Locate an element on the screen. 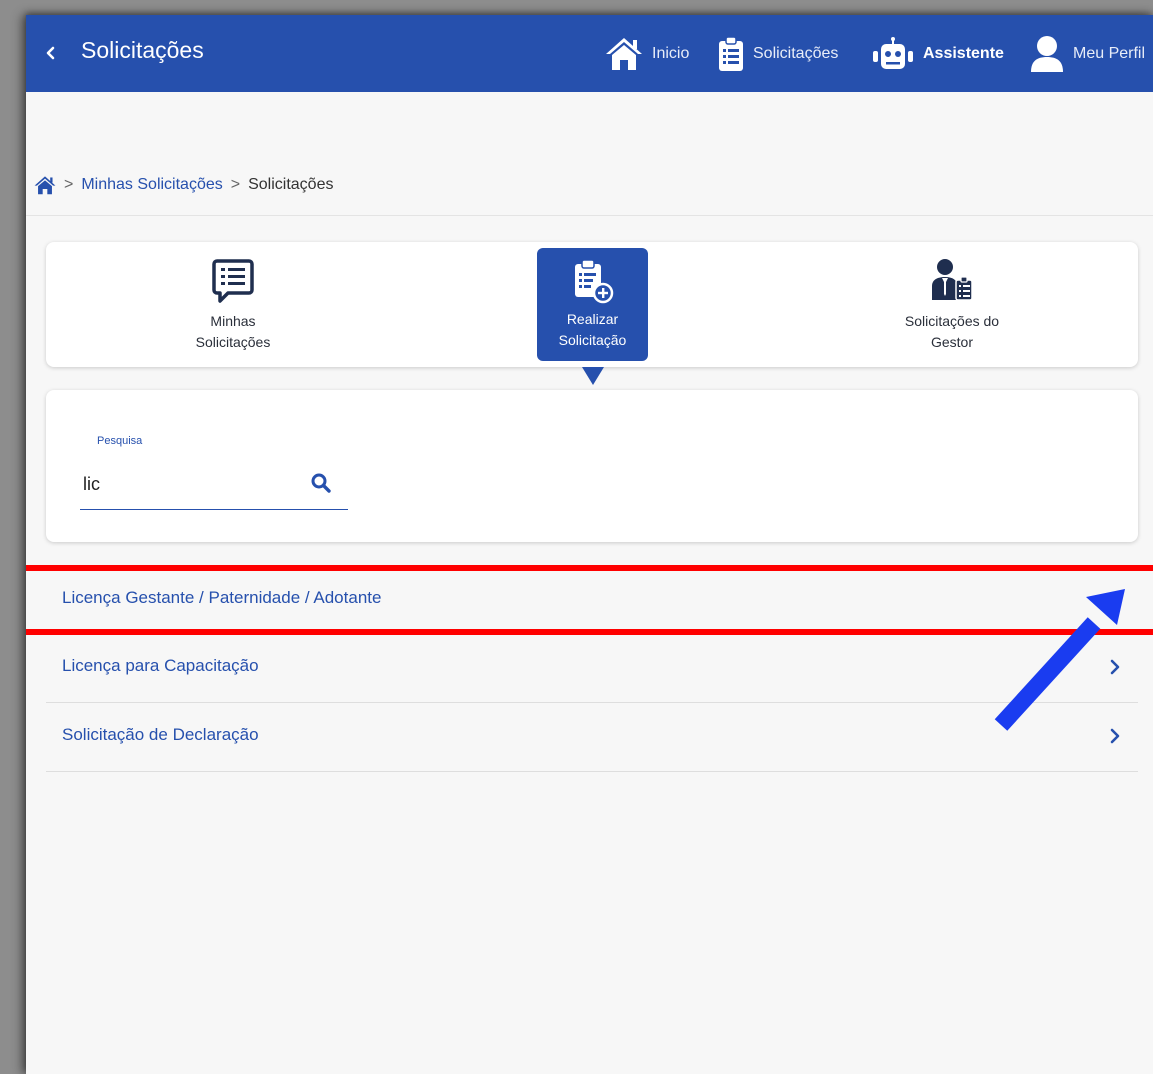 This screenshot has width=1153, height=1074. nav-meu-perfil-label: Meu Perfil is located at coordinates (1109, 53).